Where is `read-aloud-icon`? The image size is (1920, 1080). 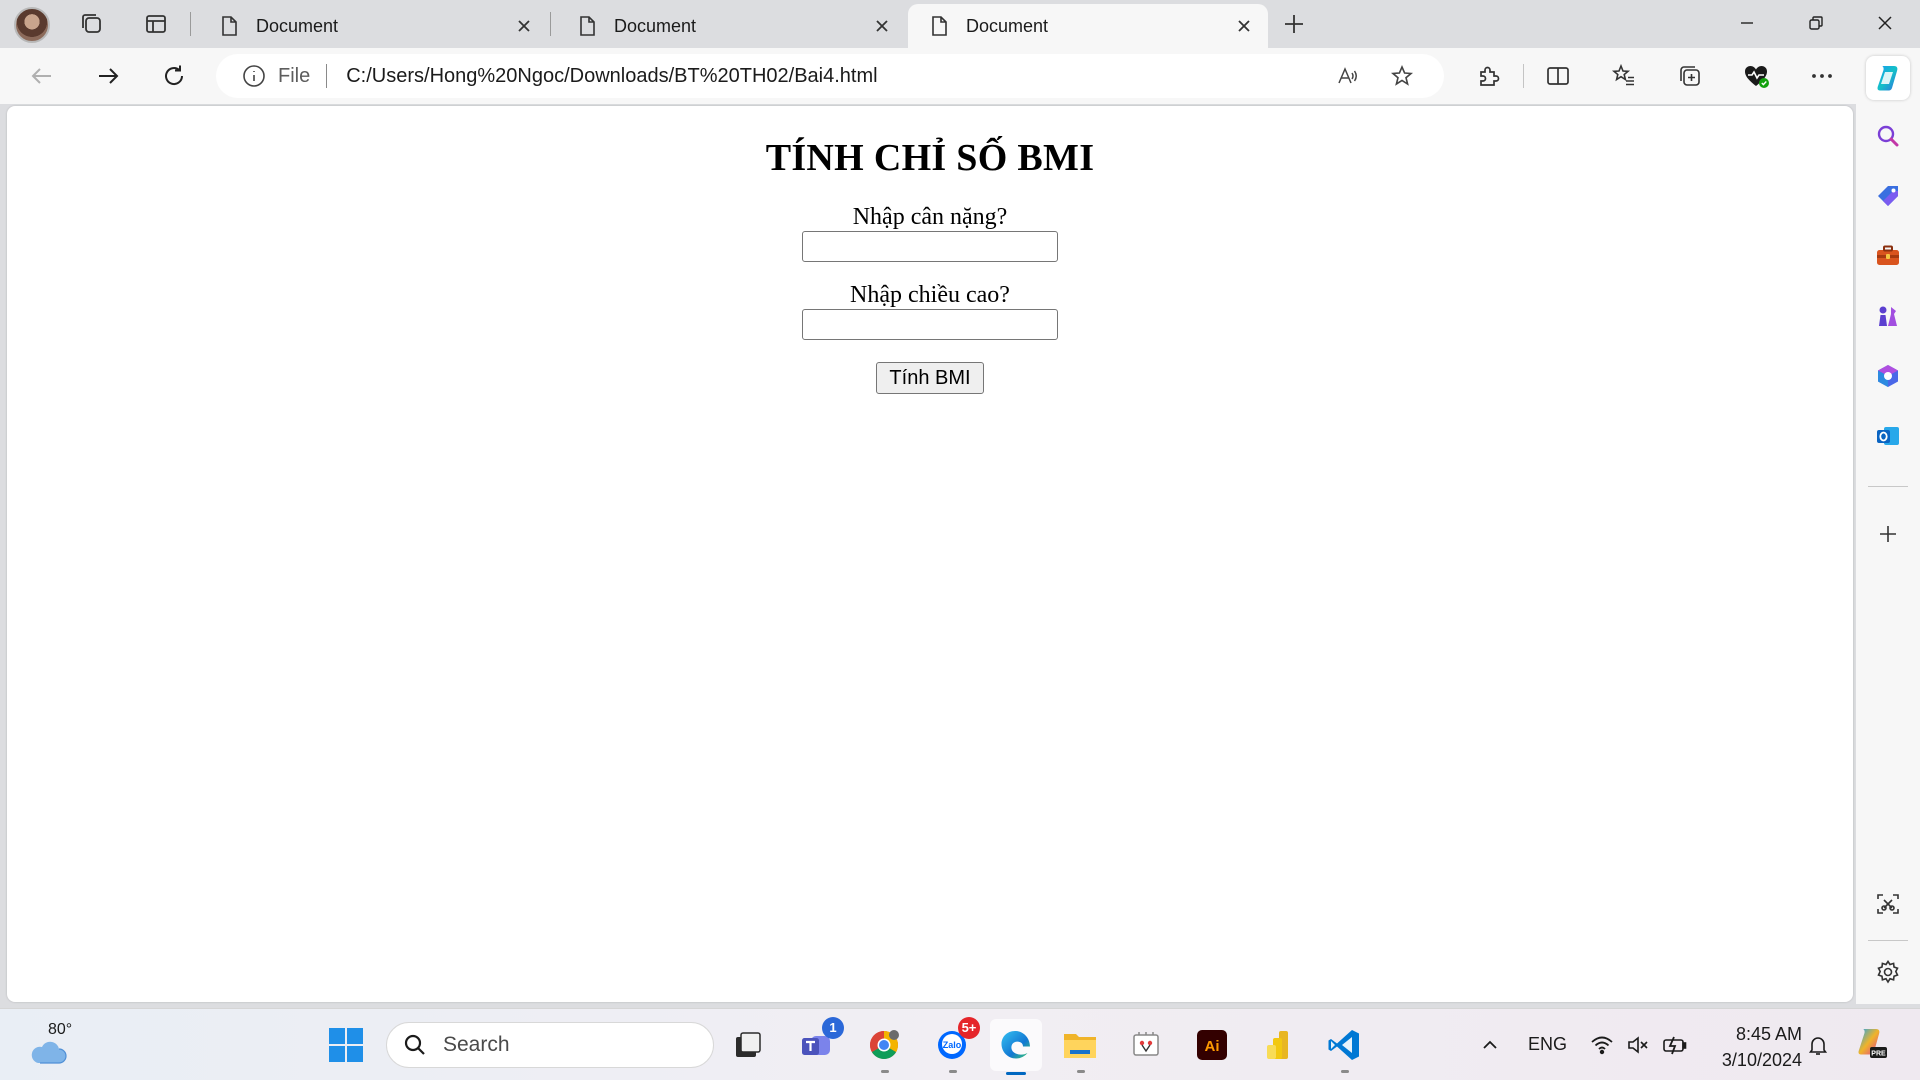 read-aloud-icon is located at coordinates (1348, 76).